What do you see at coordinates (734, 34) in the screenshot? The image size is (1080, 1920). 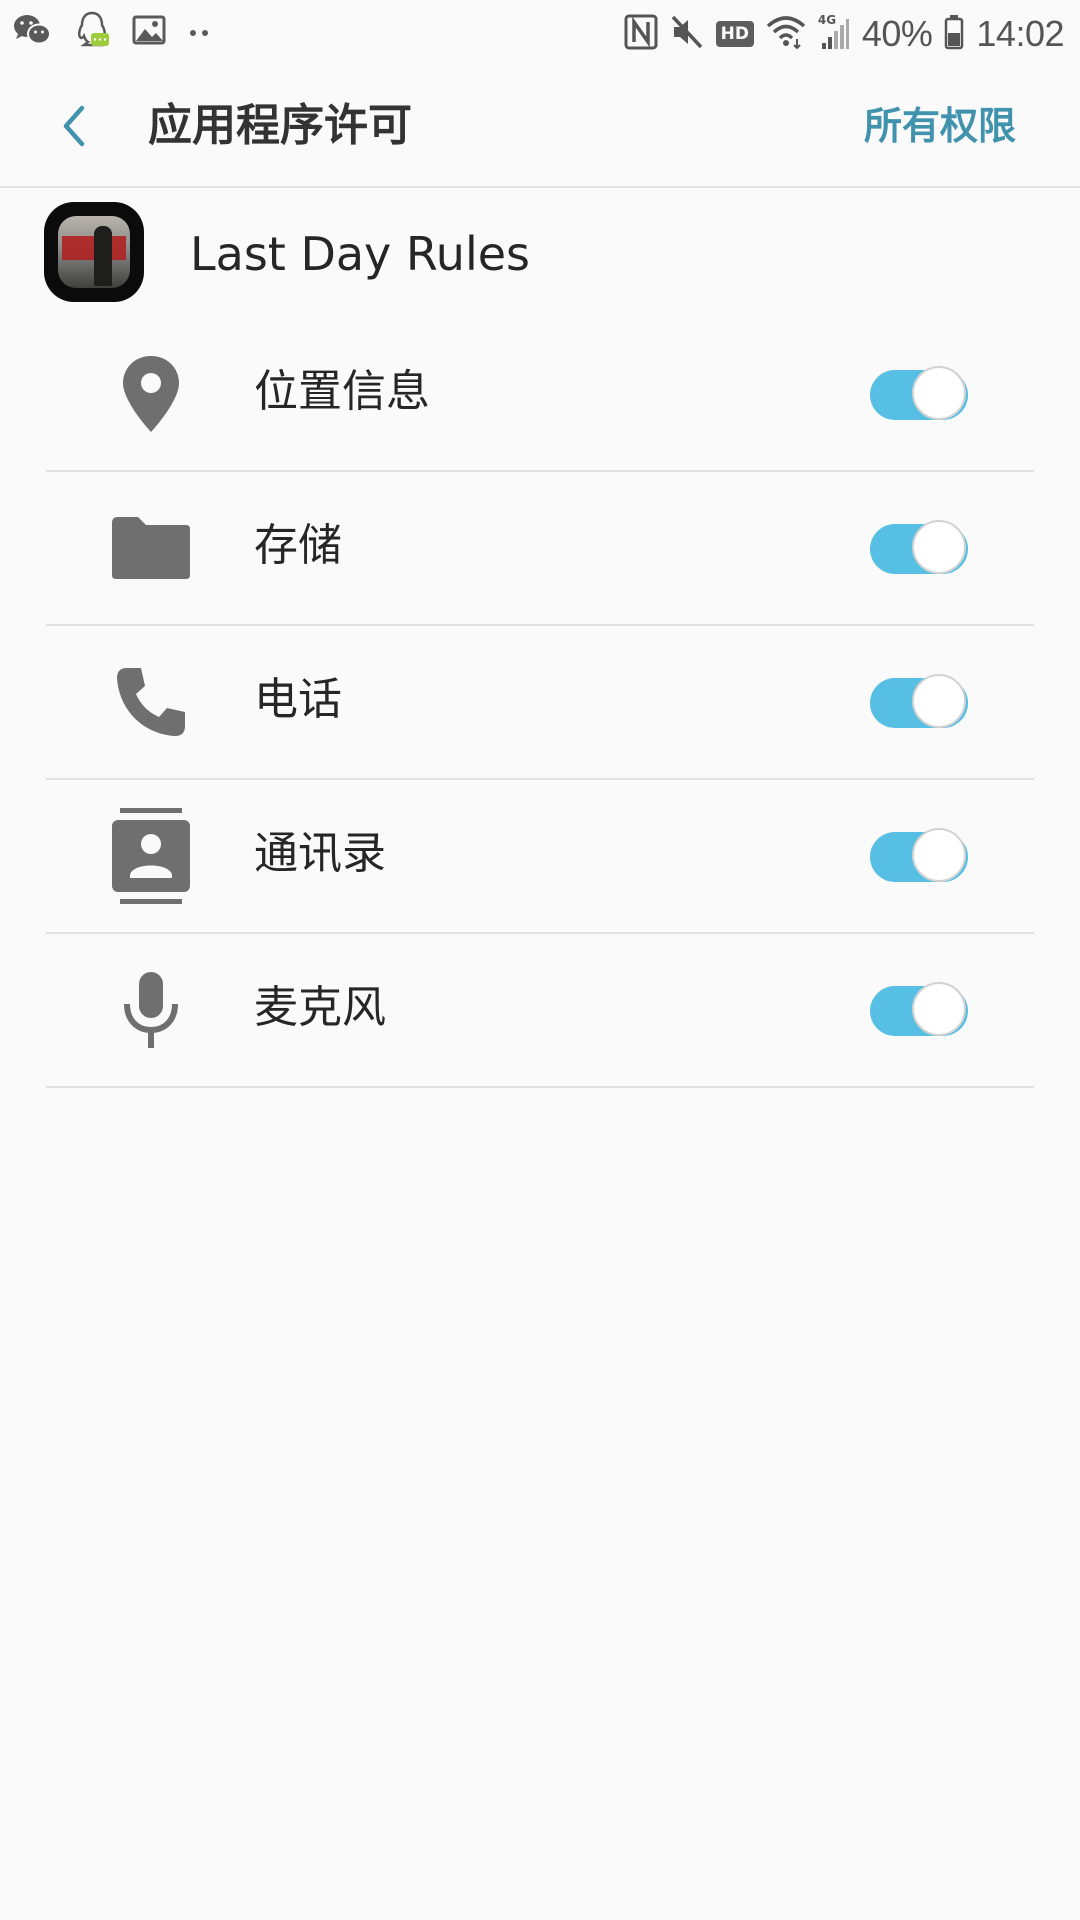 I see `hd-icon: HD` at bounding box center [734, 34].